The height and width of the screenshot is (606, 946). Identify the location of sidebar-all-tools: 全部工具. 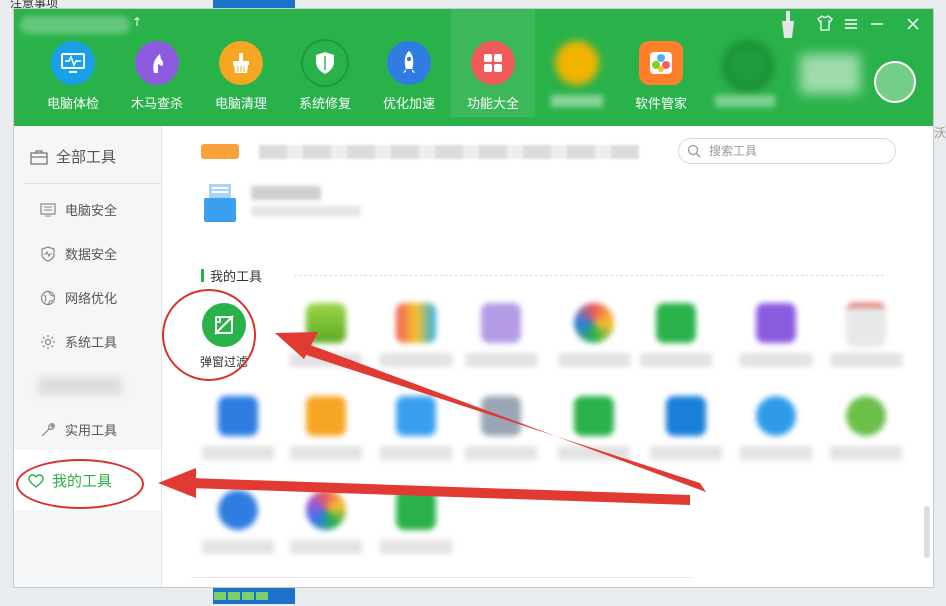
(73, 156).